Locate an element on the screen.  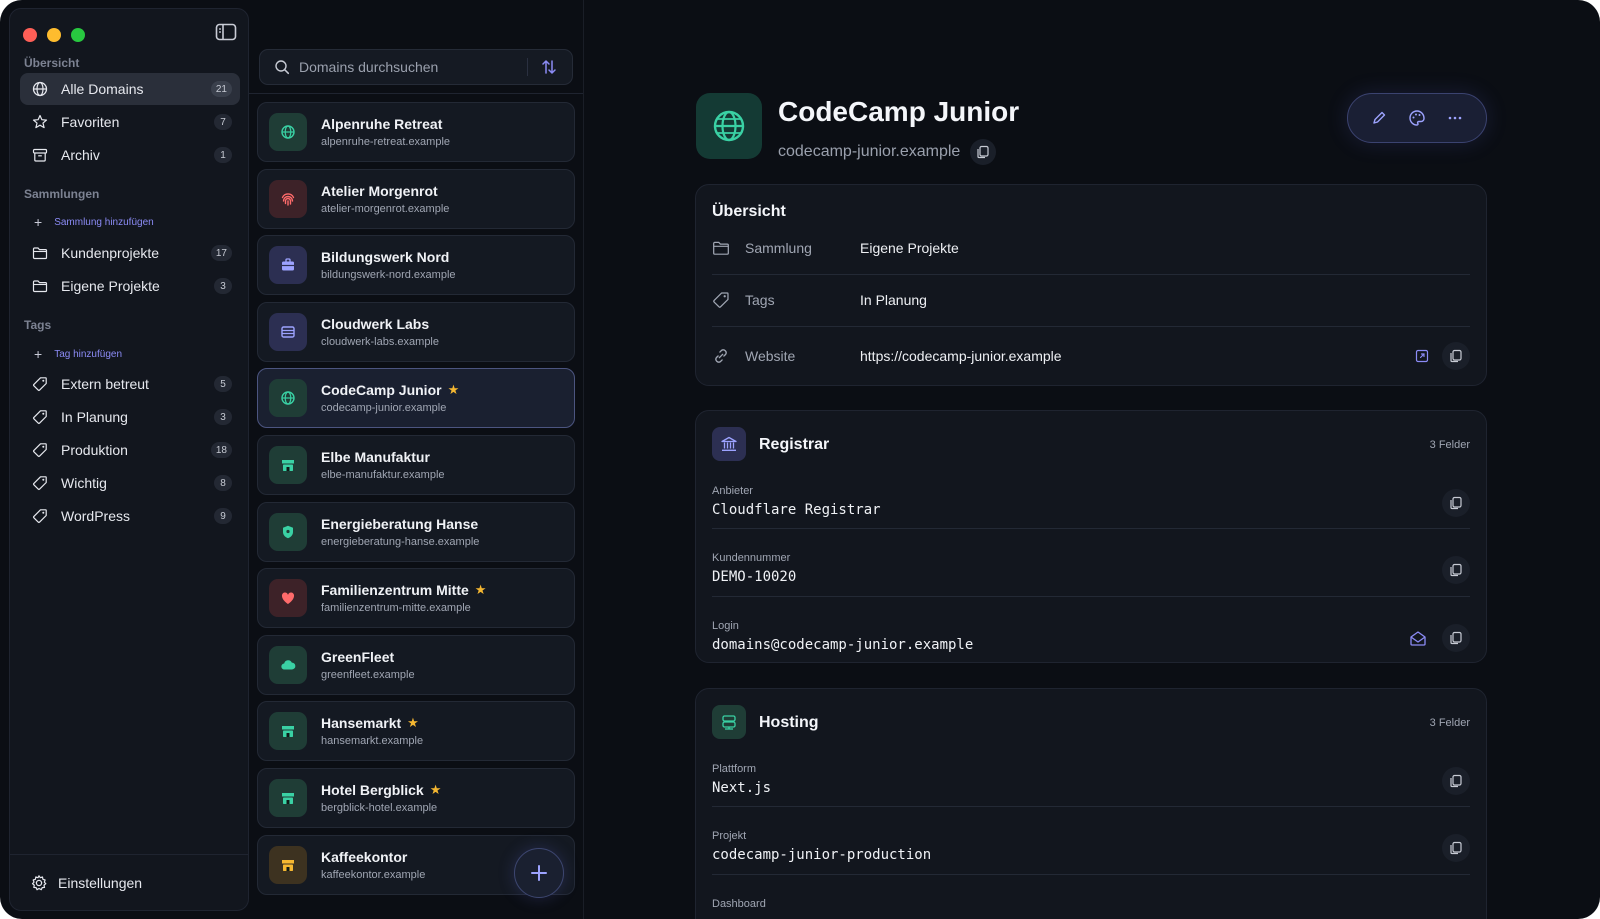
settings-button: Einstellungen is located at coordinates (129, 882).